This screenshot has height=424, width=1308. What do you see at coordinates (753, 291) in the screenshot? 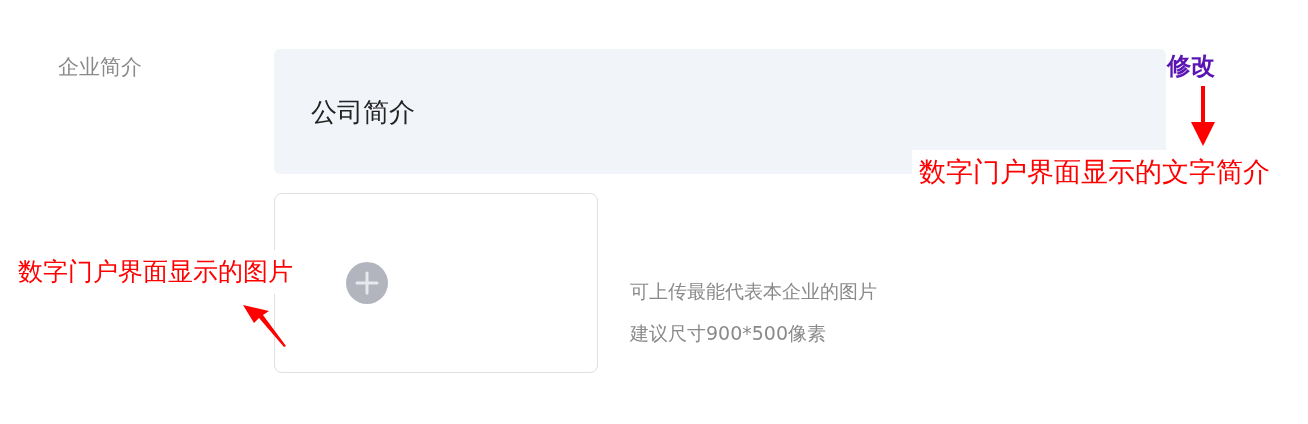
I see `upload-hint: 可上传最能代表本企业的图片` at bounding box center [753, 291].